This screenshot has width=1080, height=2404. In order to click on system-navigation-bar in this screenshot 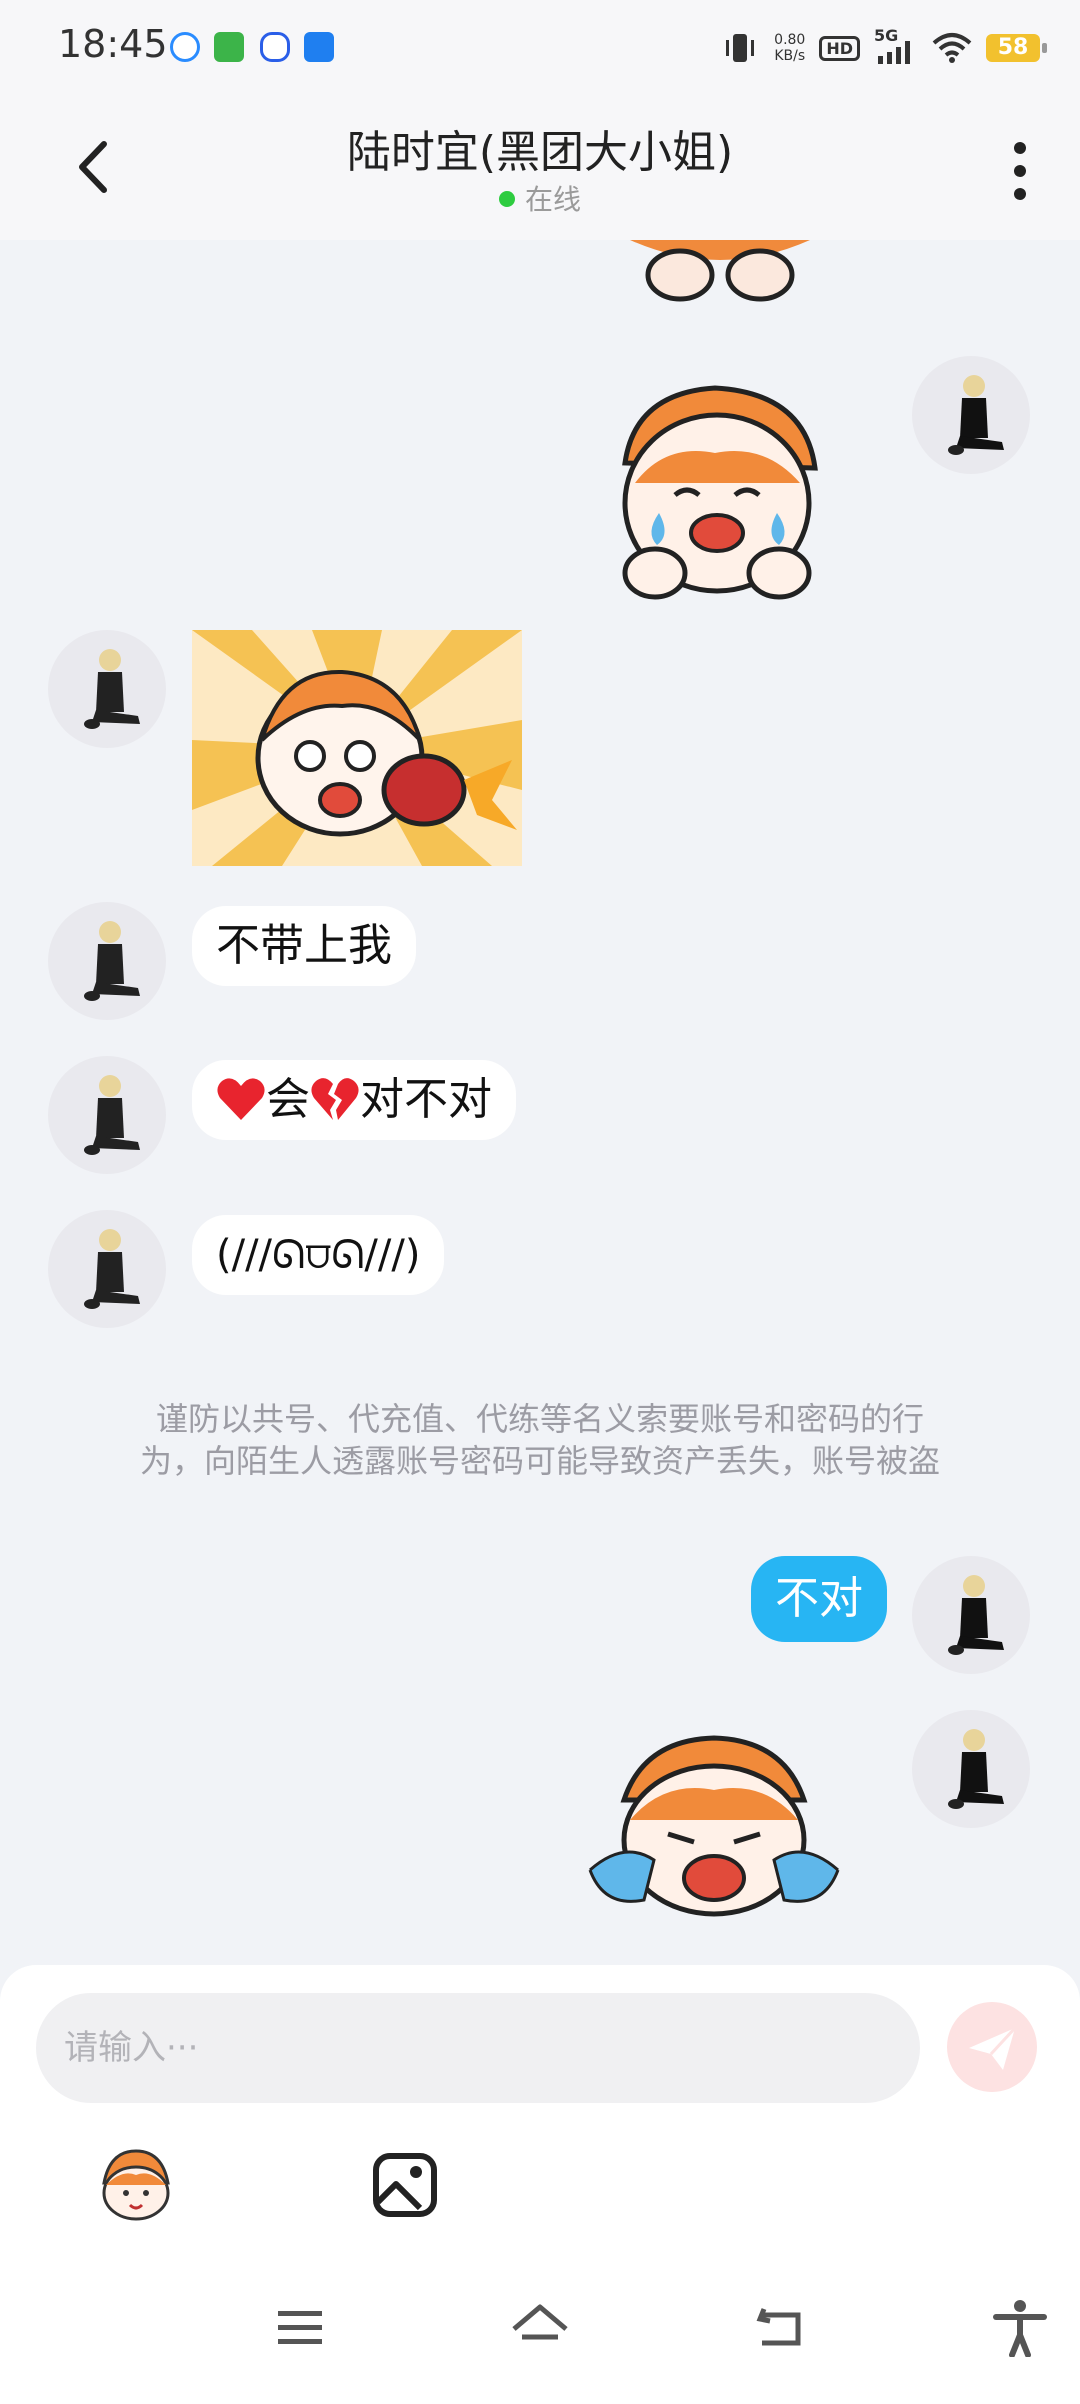, I will do `click(540, 2329)`.